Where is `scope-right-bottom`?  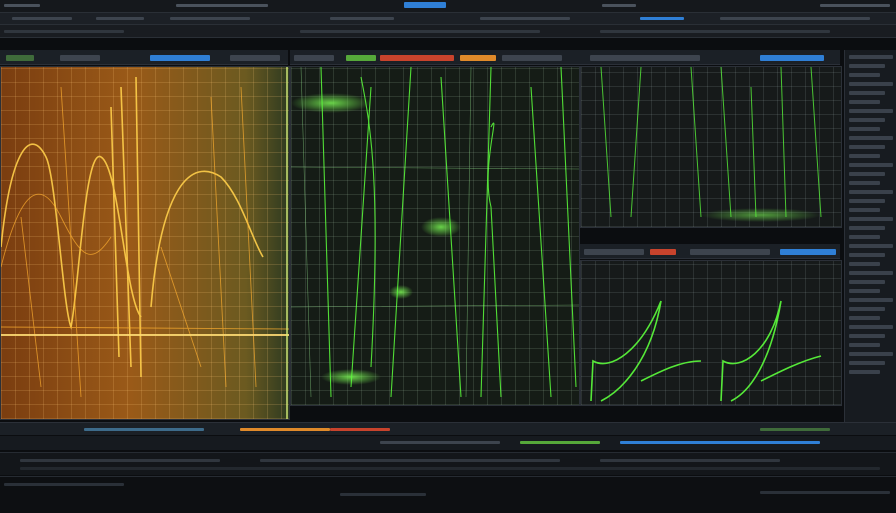 scope-right-bottom is located at coordinates (711, 333).